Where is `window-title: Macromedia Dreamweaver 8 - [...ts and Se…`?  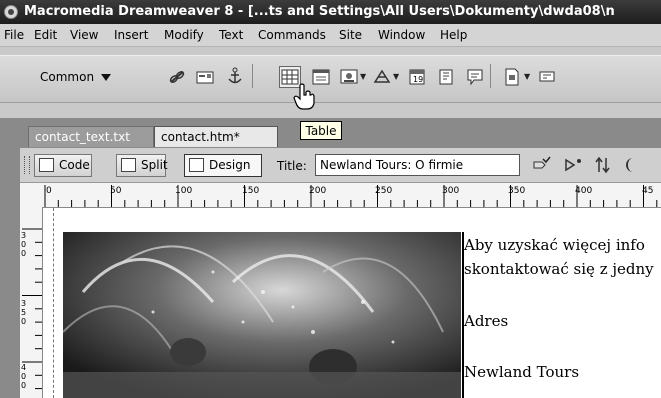 window-title: Macromedia Dreamweaver 8 - [...ts and Se… is located at coordinates (319, 11).